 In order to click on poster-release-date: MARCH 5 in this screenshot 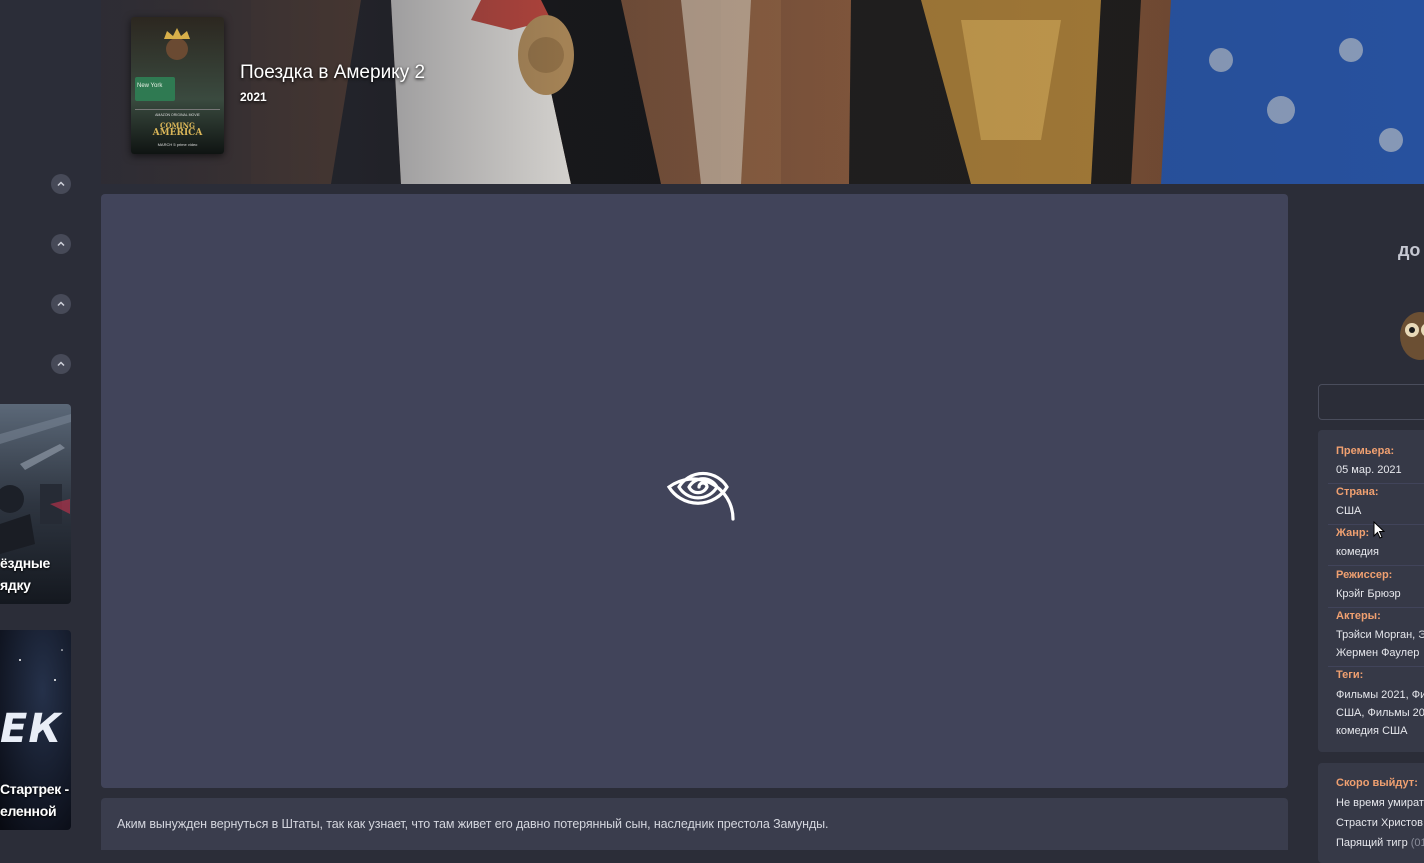, I will do `click(166, 144)`.